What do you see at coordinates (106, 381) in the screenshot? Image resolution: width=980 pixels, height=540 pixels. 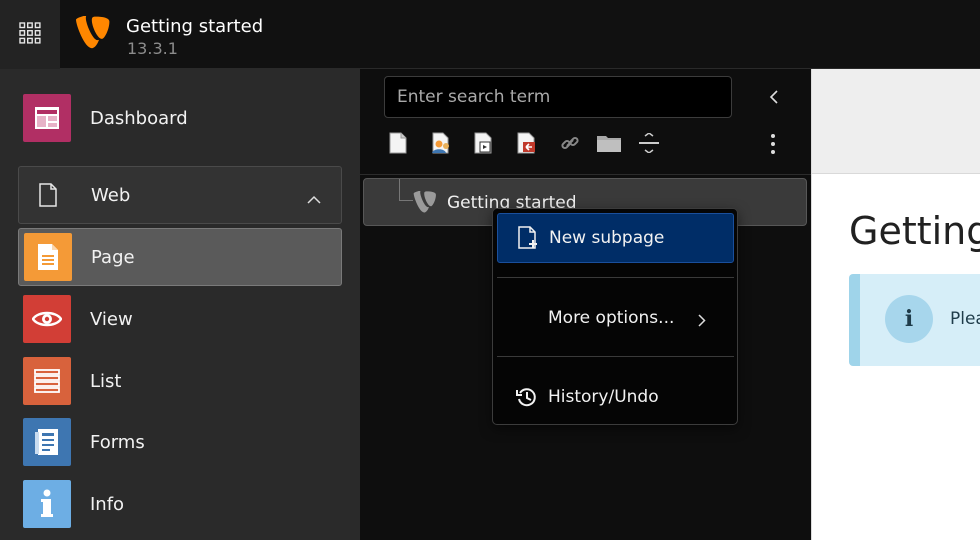 I see `module-label: List` at bounding box center [106, 381].